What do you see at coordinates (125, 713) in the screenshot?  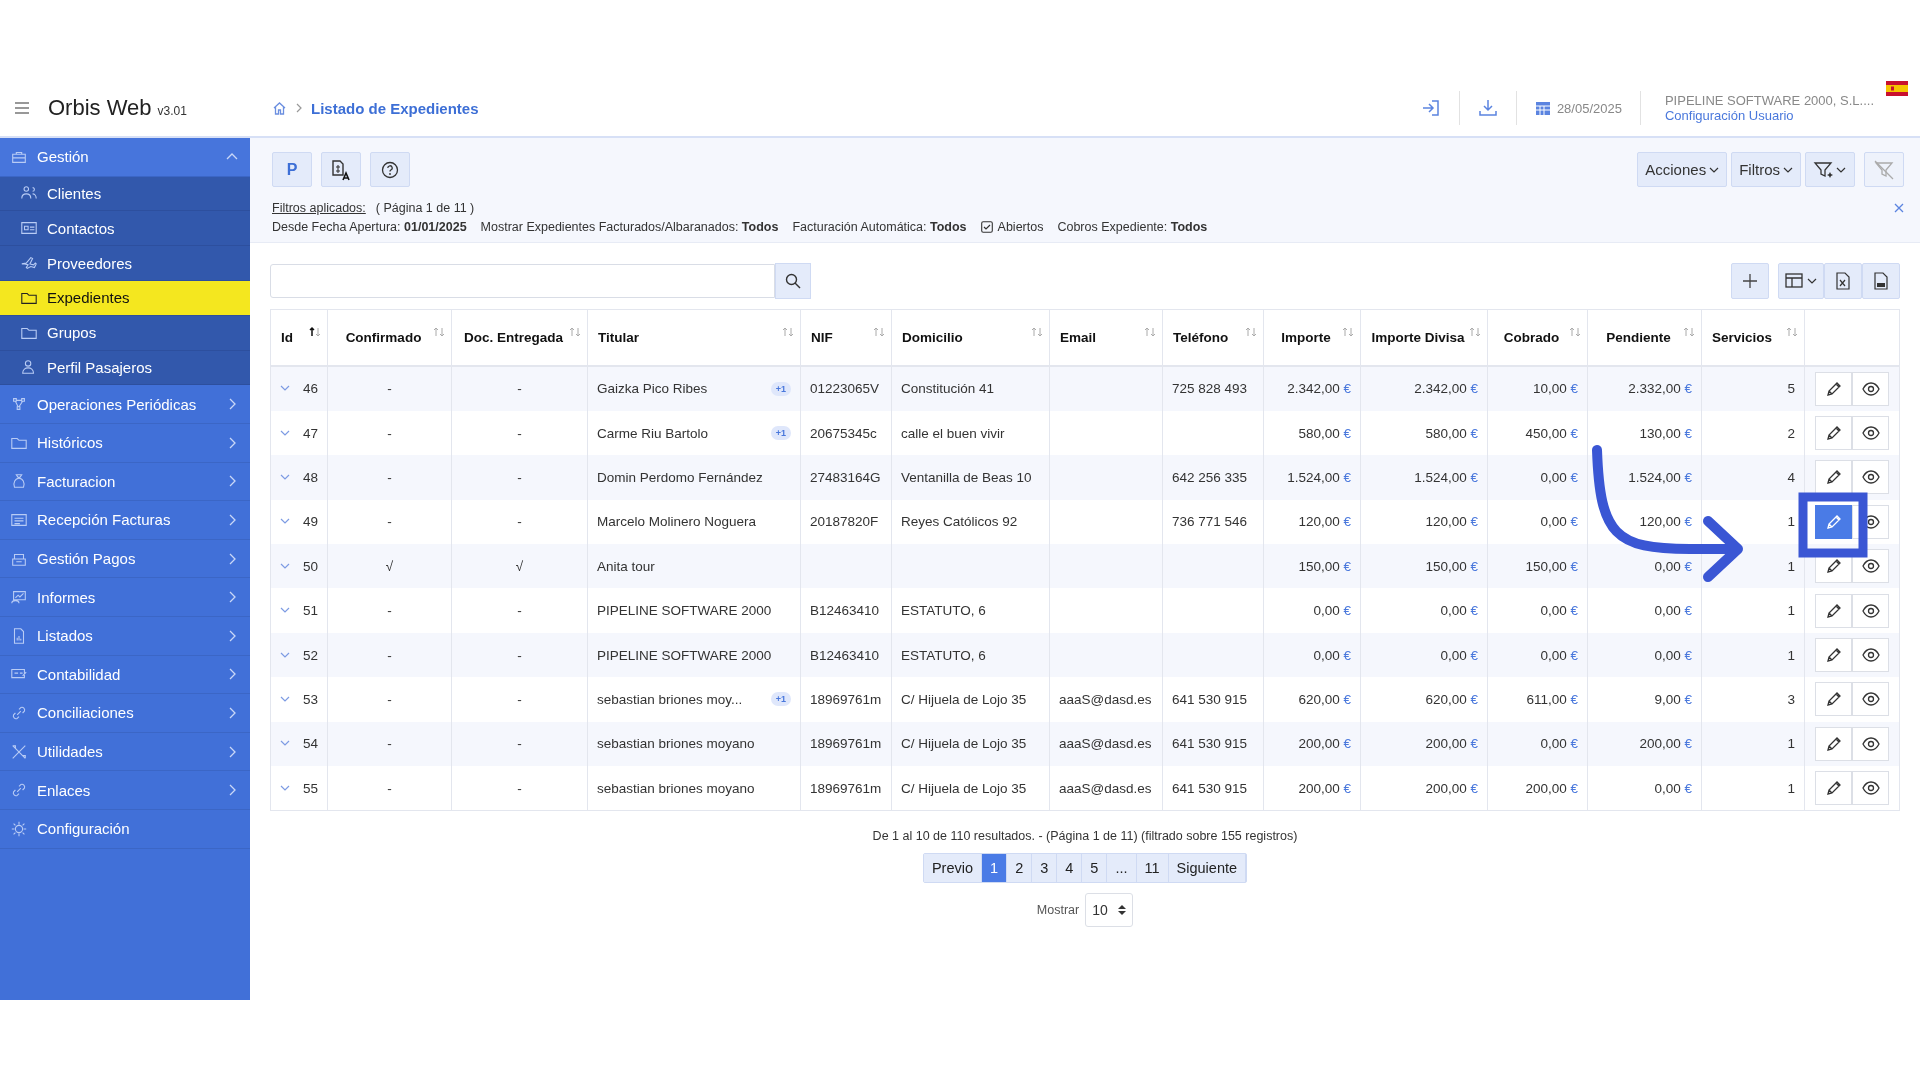 I see `sidebar-item: Conciliaciones` at bounding box center [125, 713].